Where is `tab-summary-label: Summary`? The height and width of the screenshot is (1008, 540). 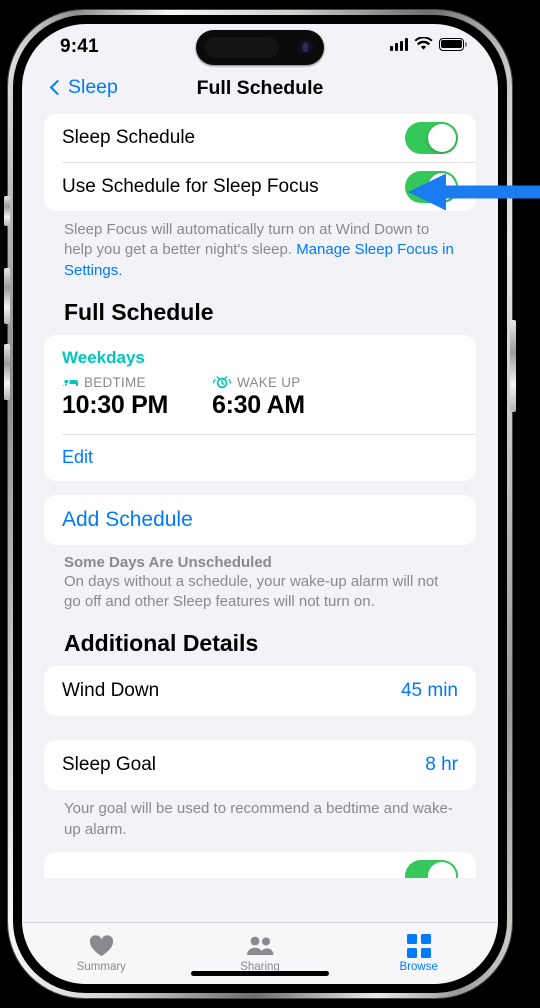 tab-summary-label: Summary is located at coordinates (101, 967).